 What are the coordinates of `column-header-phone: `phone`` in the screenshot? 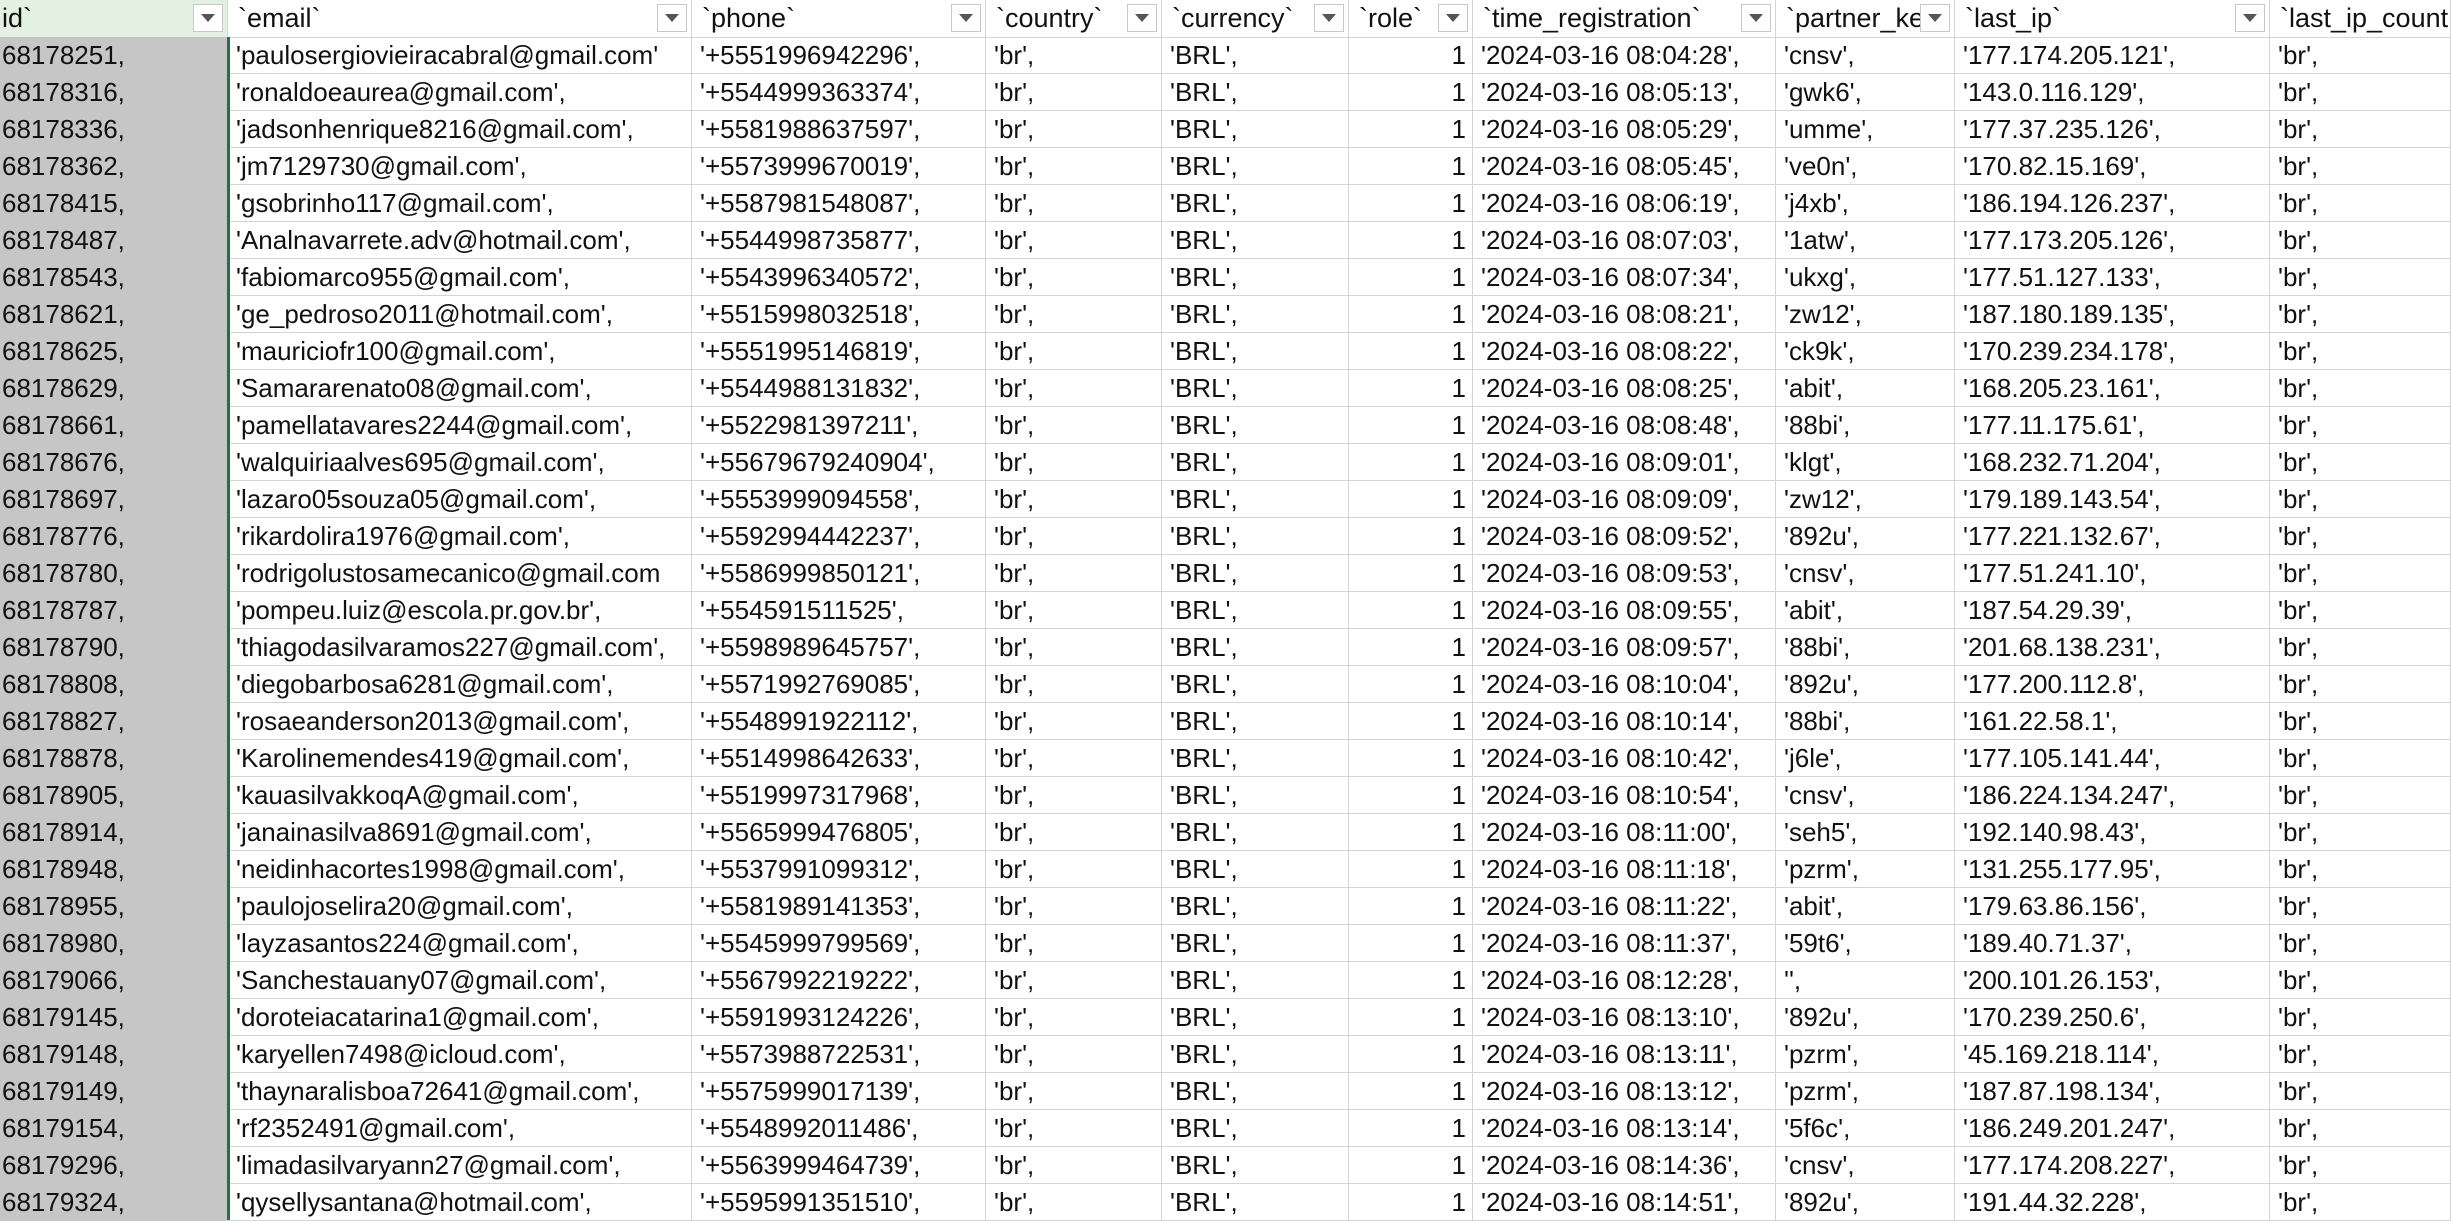 It's located at (839, 18).